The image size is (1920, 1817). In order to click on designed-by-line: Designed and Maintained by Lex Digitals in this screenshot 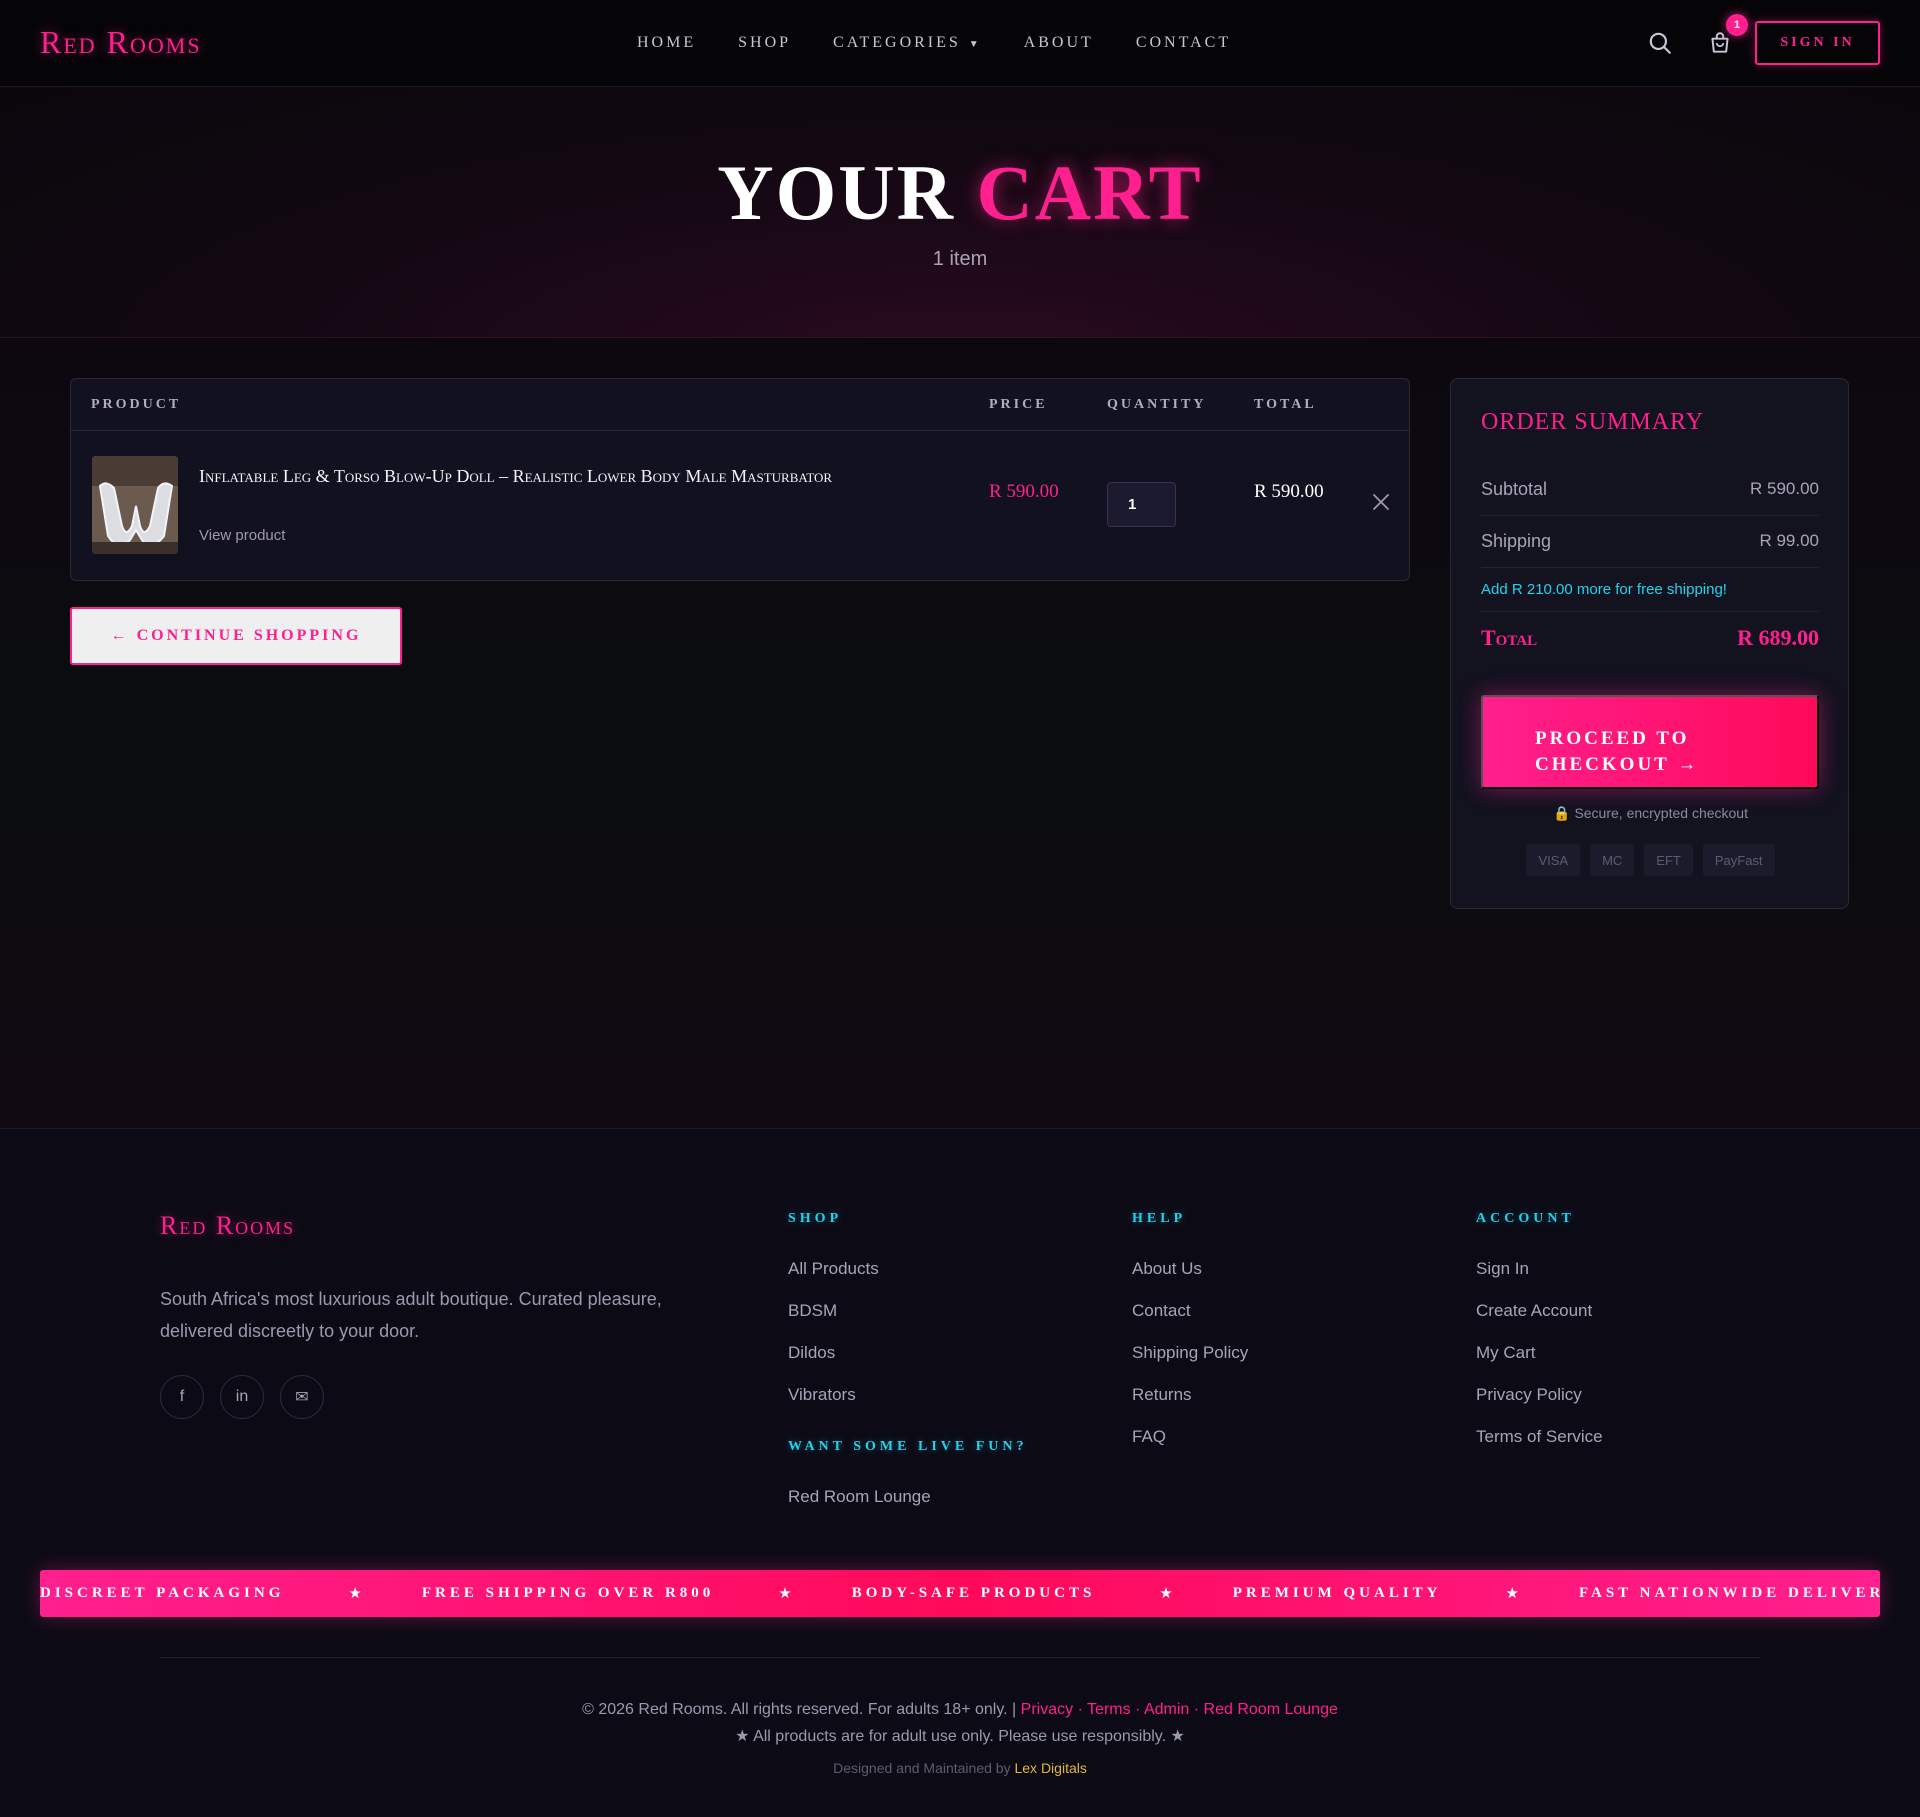, I will do `click(960, 1768)`.